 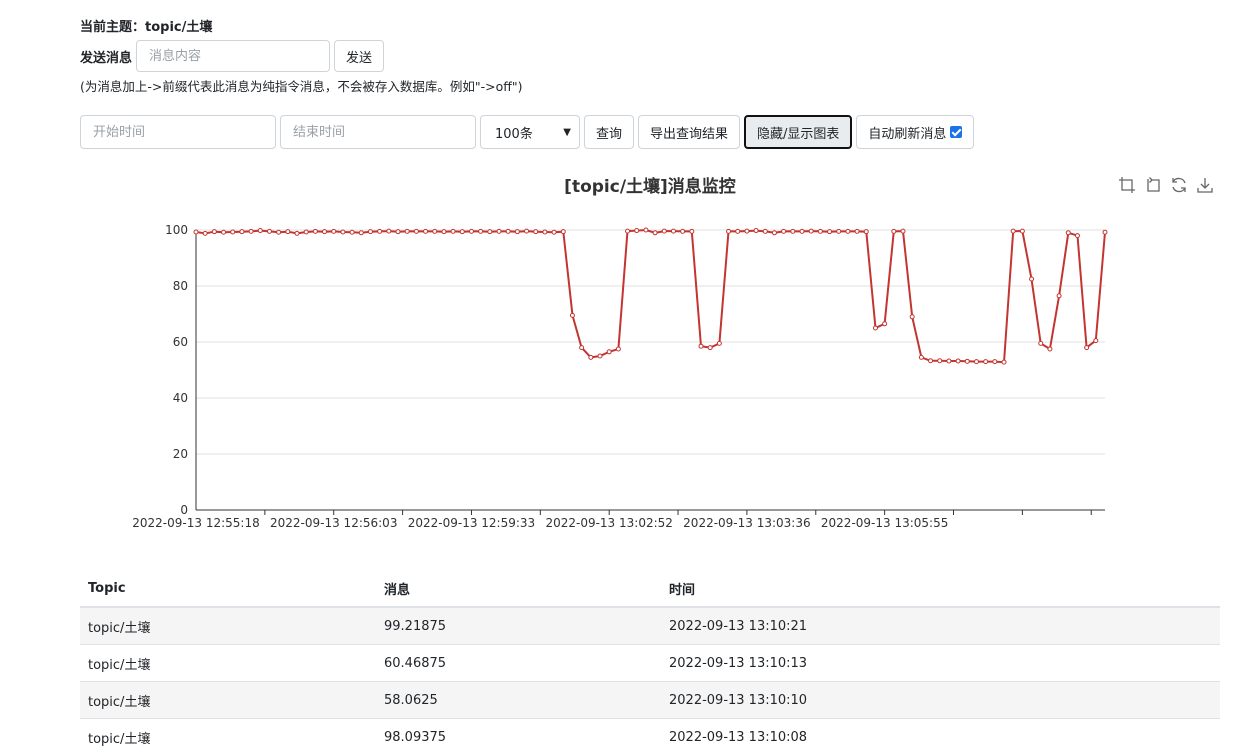 I want to click on cell-time: 2022-09-13 13:10:21, so click(x=940, y=626).